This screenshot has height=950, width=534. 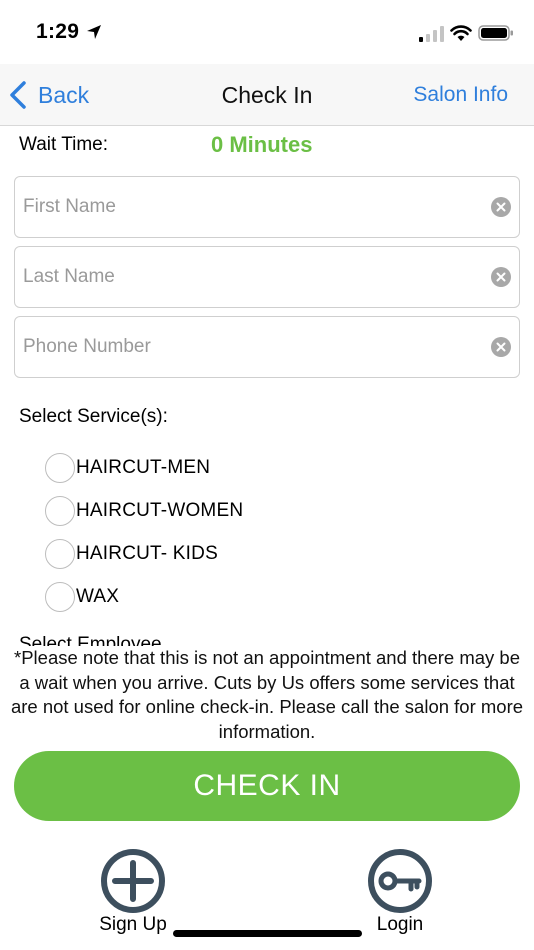 I want to click on service-label: HAIRCUT- KIDS, so click(x=147, y=553).